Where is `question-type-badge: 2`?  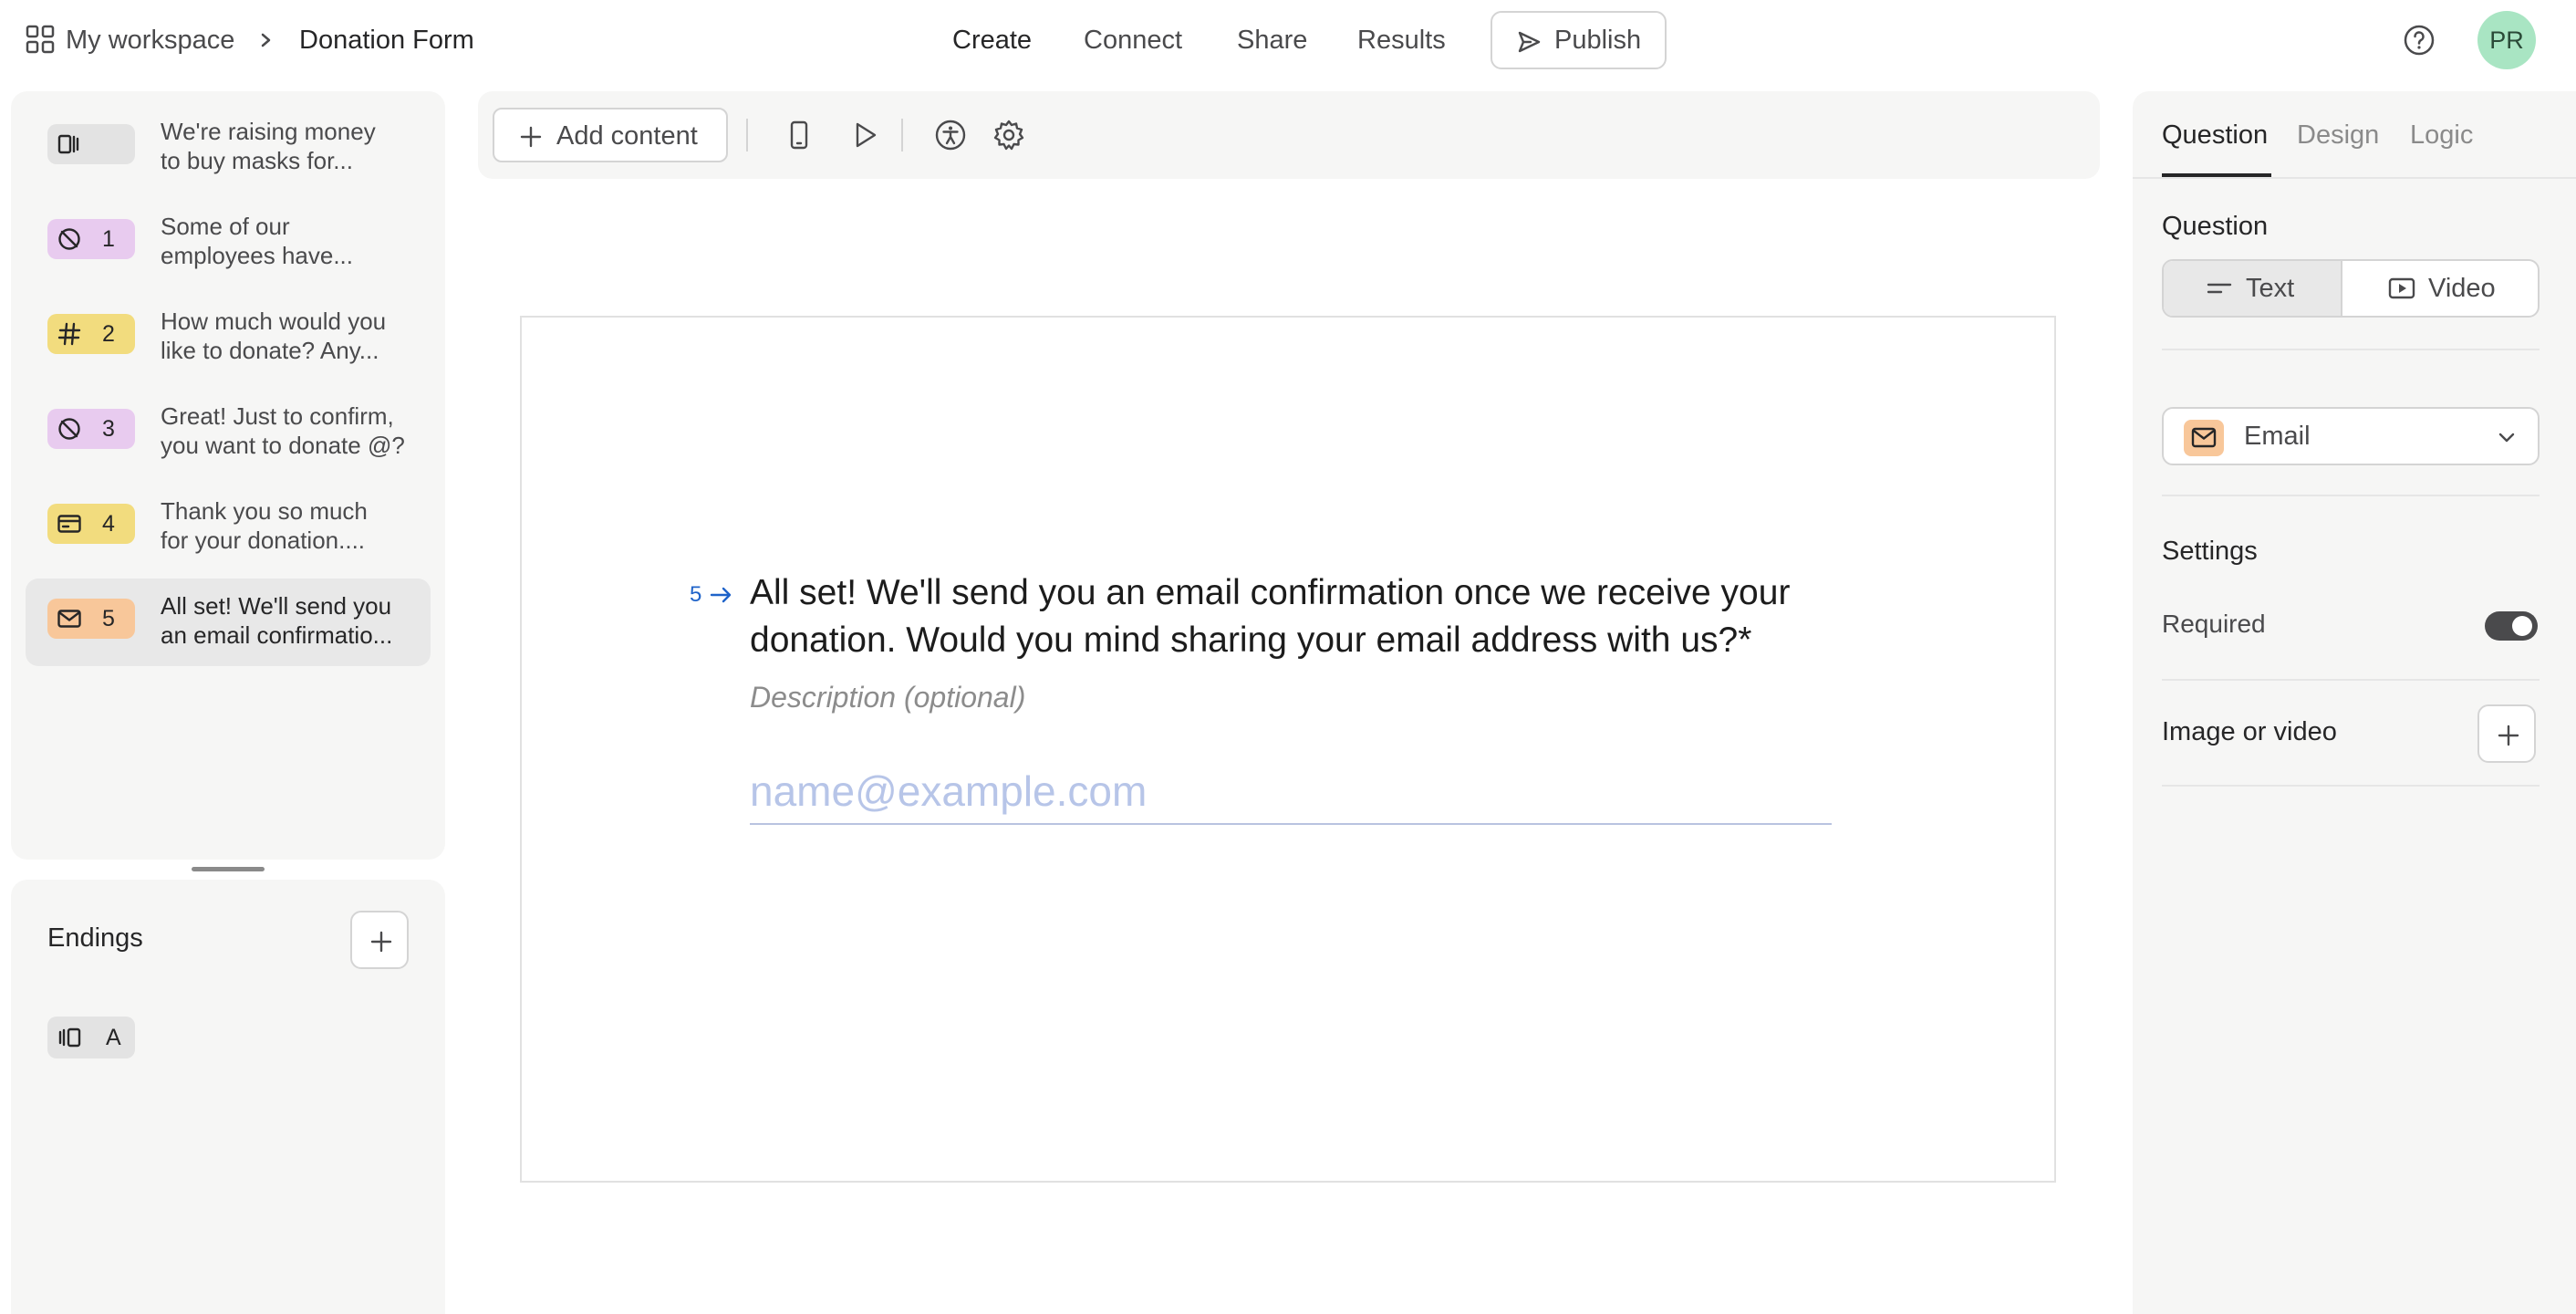 question-type-badge: 2 is located at coordinates (91, 334).